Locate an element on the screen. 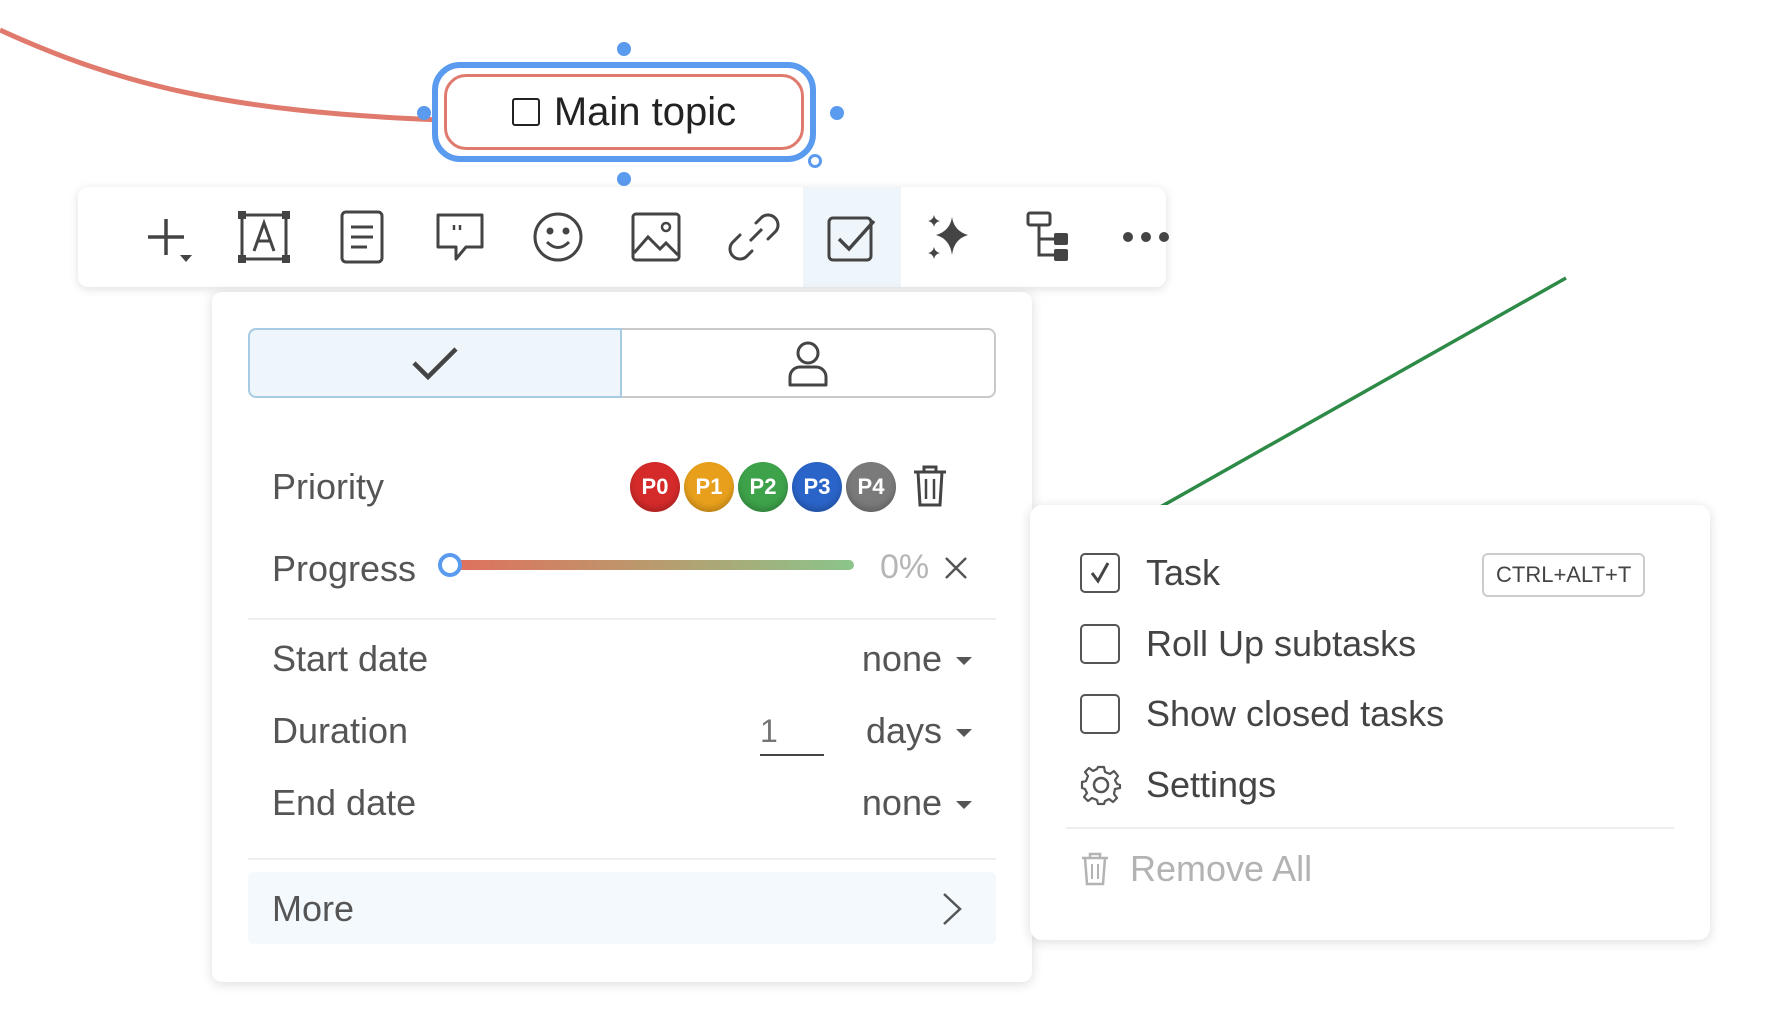  text-box-icon is located at coordinates (264, 237).